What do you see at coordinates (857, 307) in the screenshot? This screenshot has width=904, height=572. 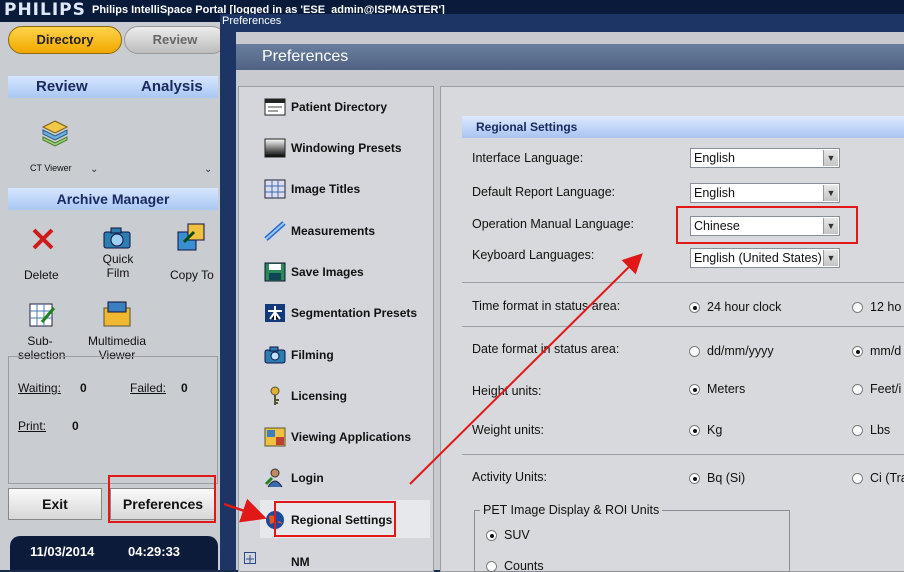 I see `time-12h-radio` at bounding box center [857, 307].